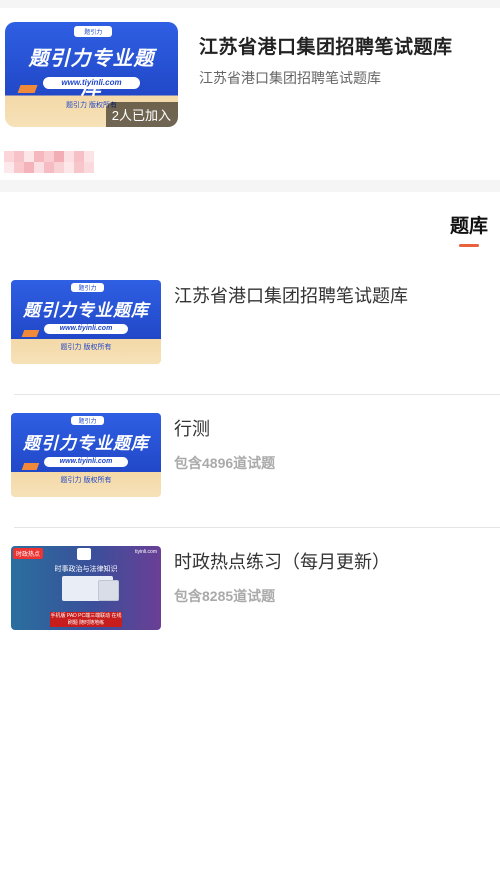 The width and height of the screenshot is (500, 889). I want to click on cover-tag: 时政热点, so click(28, 553).